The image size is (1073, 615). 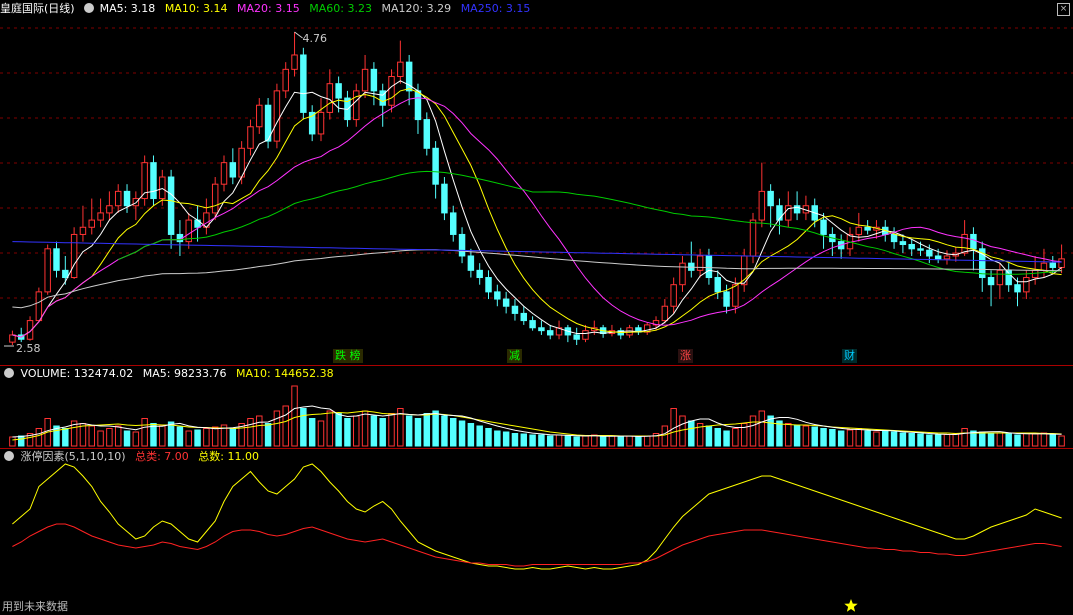 What do you see at coordinates (9, 456) in the screenshot?
I see `indicator-settings-dot-icon` at bounding box center [9, 456].